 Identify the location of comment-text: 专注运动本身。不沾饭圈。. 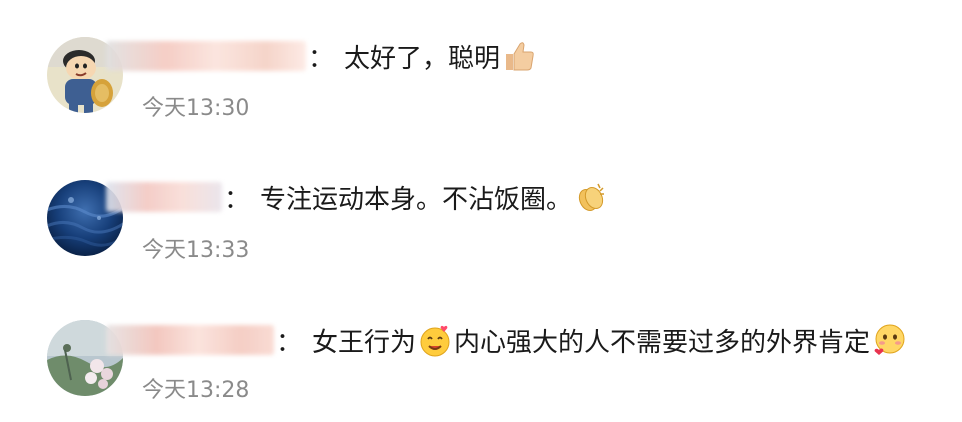
(416, 199).